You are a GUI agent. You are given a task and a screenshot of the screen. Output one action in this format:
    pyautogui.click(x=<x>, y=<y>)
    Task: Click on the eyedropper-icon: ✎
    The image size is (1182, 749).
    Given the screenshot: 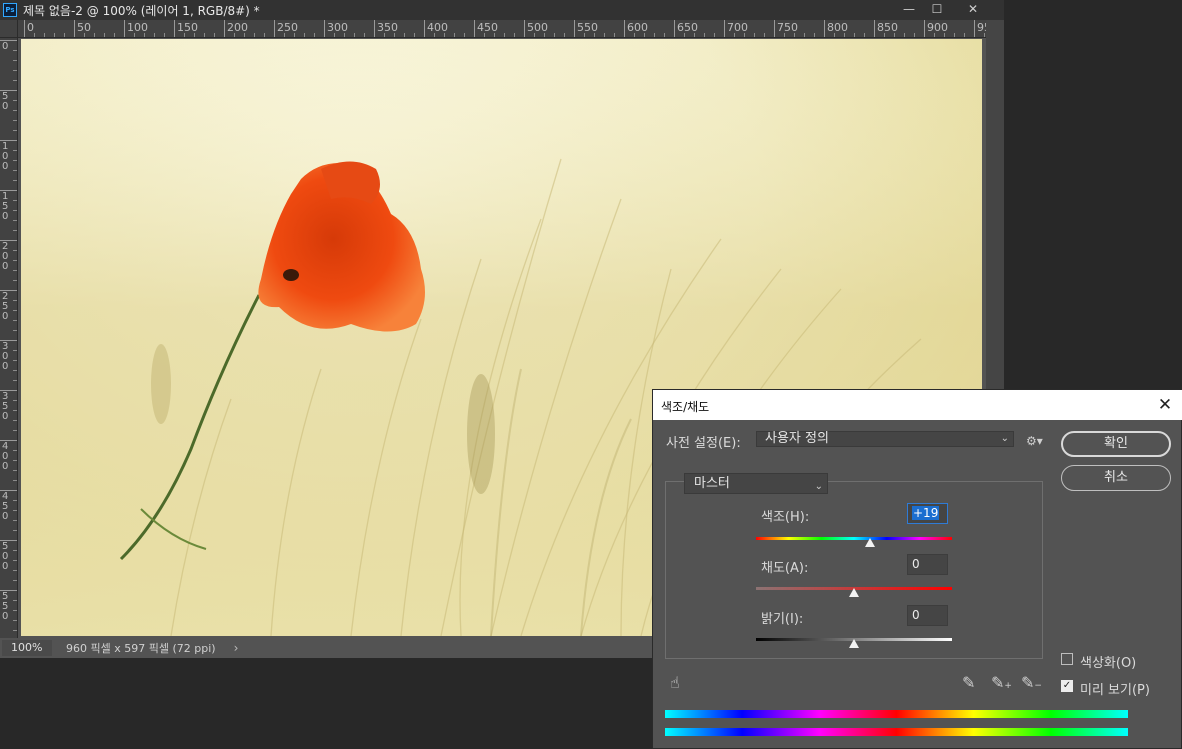 What is the action you would take?
    pyautogui.click(x=968, y=682)
    